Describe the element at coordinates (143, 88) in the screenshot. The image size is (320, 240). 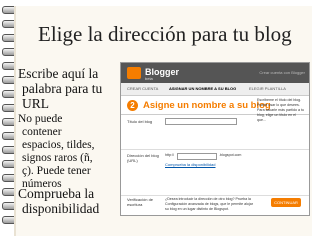
I see `step-1: CREAR CUENTA` at that location.